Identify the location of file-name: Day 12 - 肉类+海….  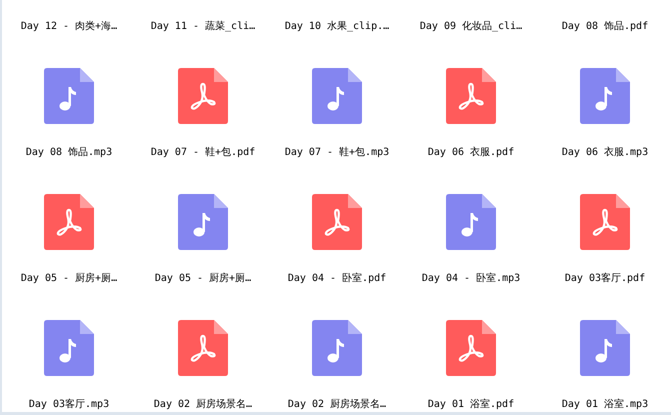
(69, 27).